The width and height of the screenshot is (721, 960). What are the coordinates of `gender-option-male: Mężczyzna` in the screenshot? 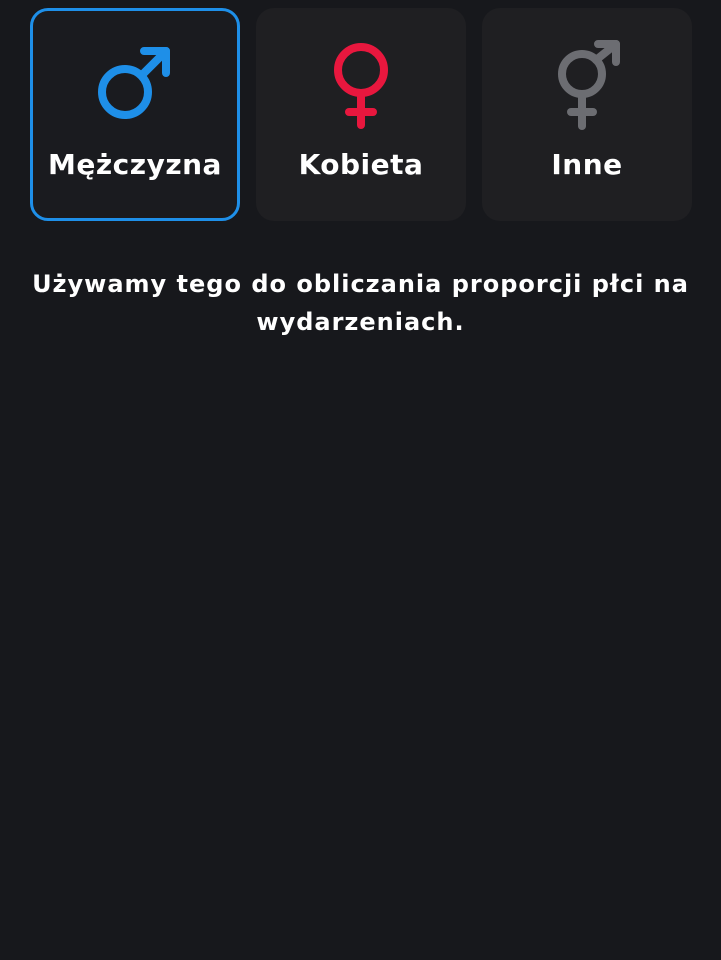 It's located at (135, 114).